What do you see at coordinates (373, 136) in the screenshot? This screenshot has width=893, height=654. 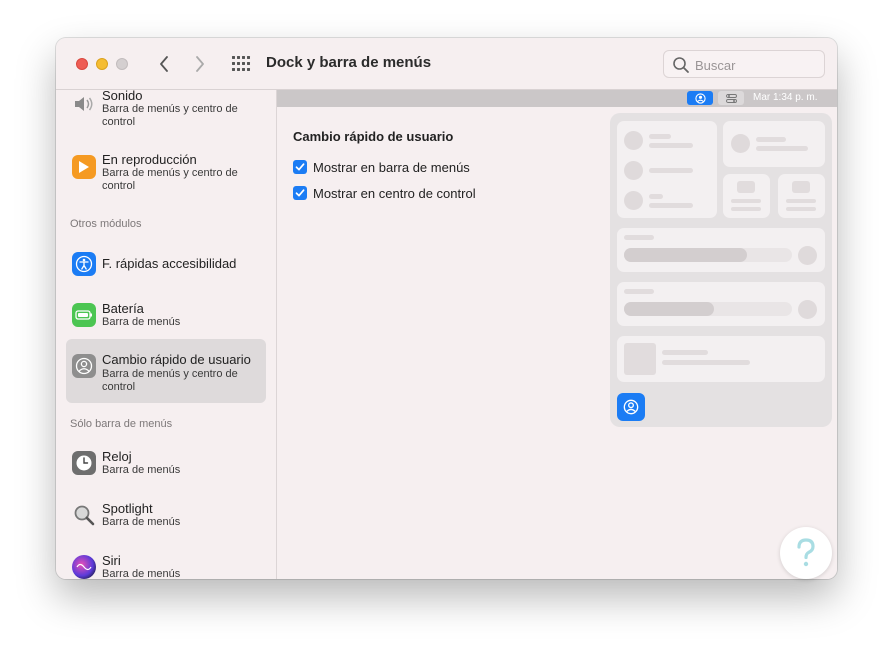 I see `section-heading: Cambio rápido de usuario` at bounding box center [373, 136].